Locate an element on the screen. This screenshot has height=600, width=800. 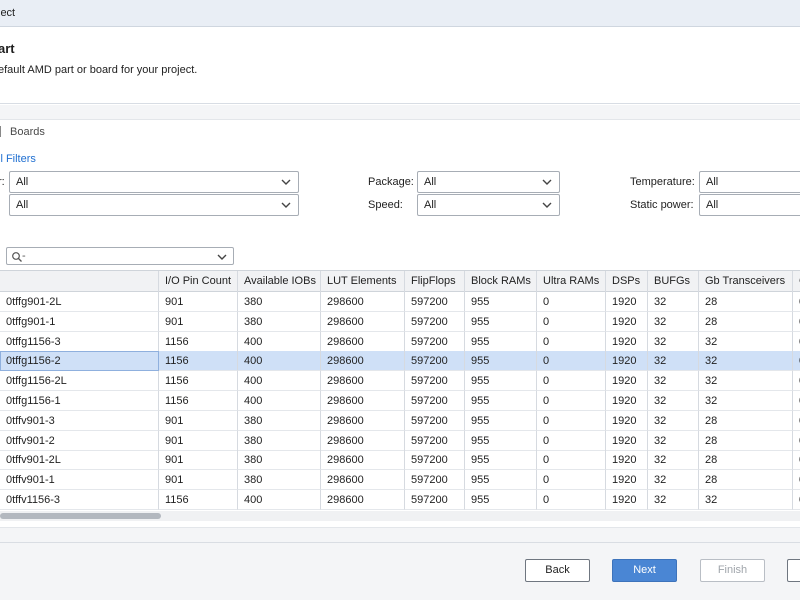
part-name-cell: 0tffg901-2L is located at coordinates (79, 302).